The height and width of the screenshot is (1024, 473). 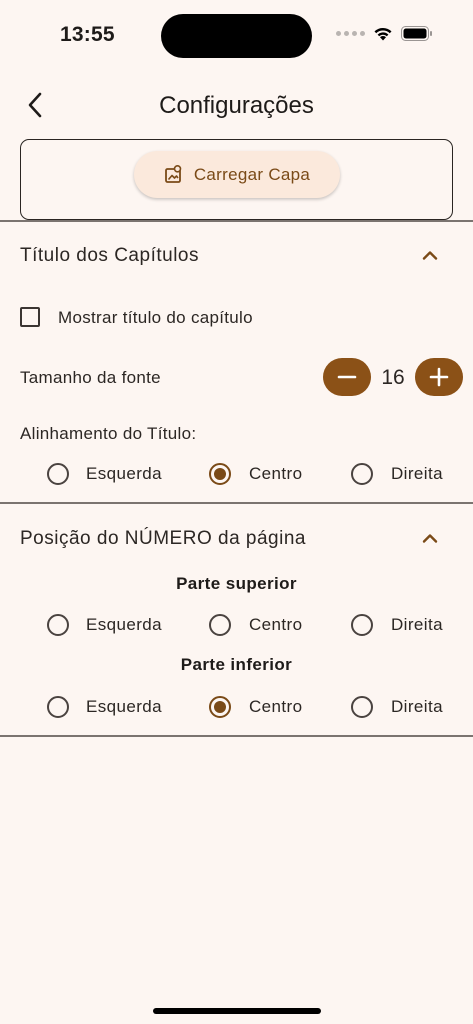 What do you see at coordinates (155, 317) in the screenshot?
I see `show-chapter-title-label: Mostrar título do capítulo` at bounding box center [155, 317].